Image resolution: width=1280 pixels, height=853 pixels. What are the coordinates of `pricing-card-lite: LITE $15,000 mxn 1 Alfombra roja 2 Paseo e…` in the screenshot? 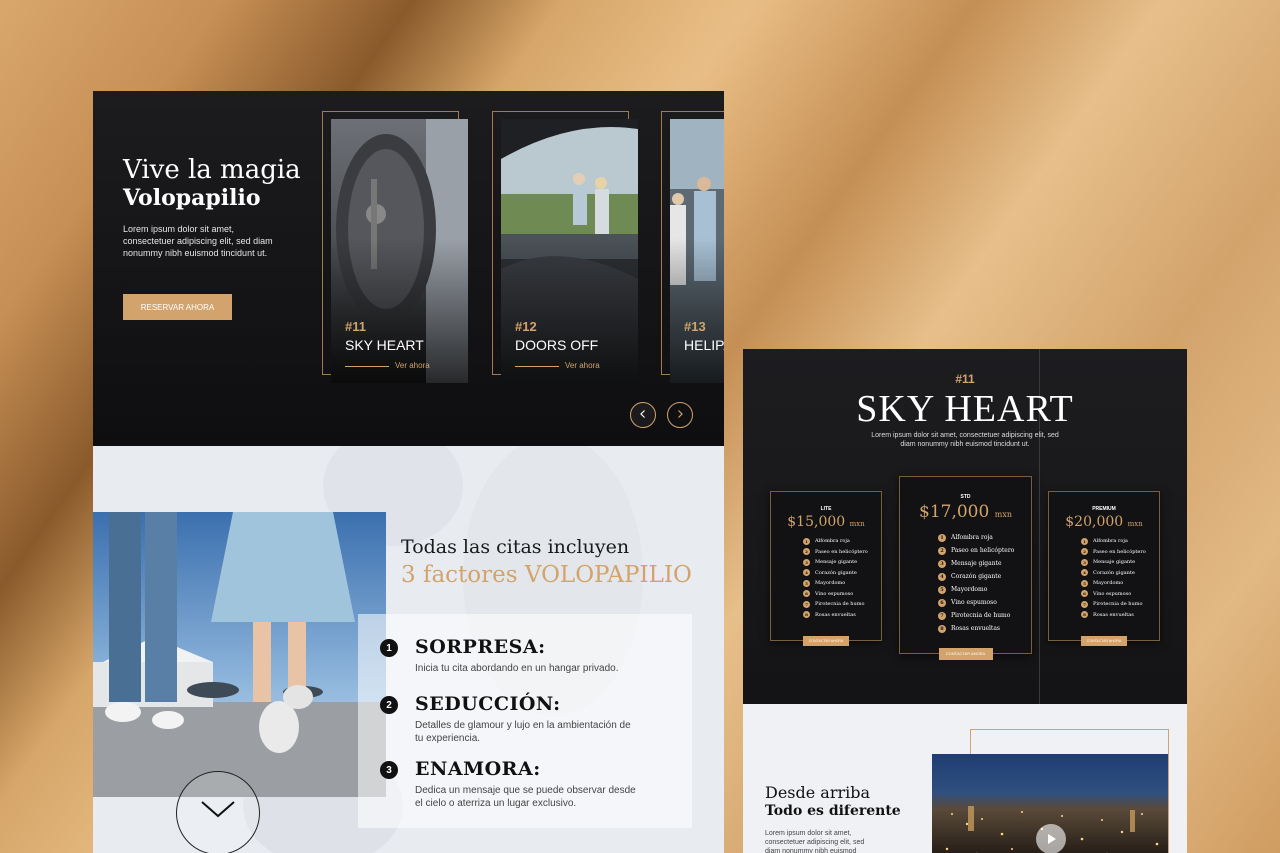 It's located at (826, 568).